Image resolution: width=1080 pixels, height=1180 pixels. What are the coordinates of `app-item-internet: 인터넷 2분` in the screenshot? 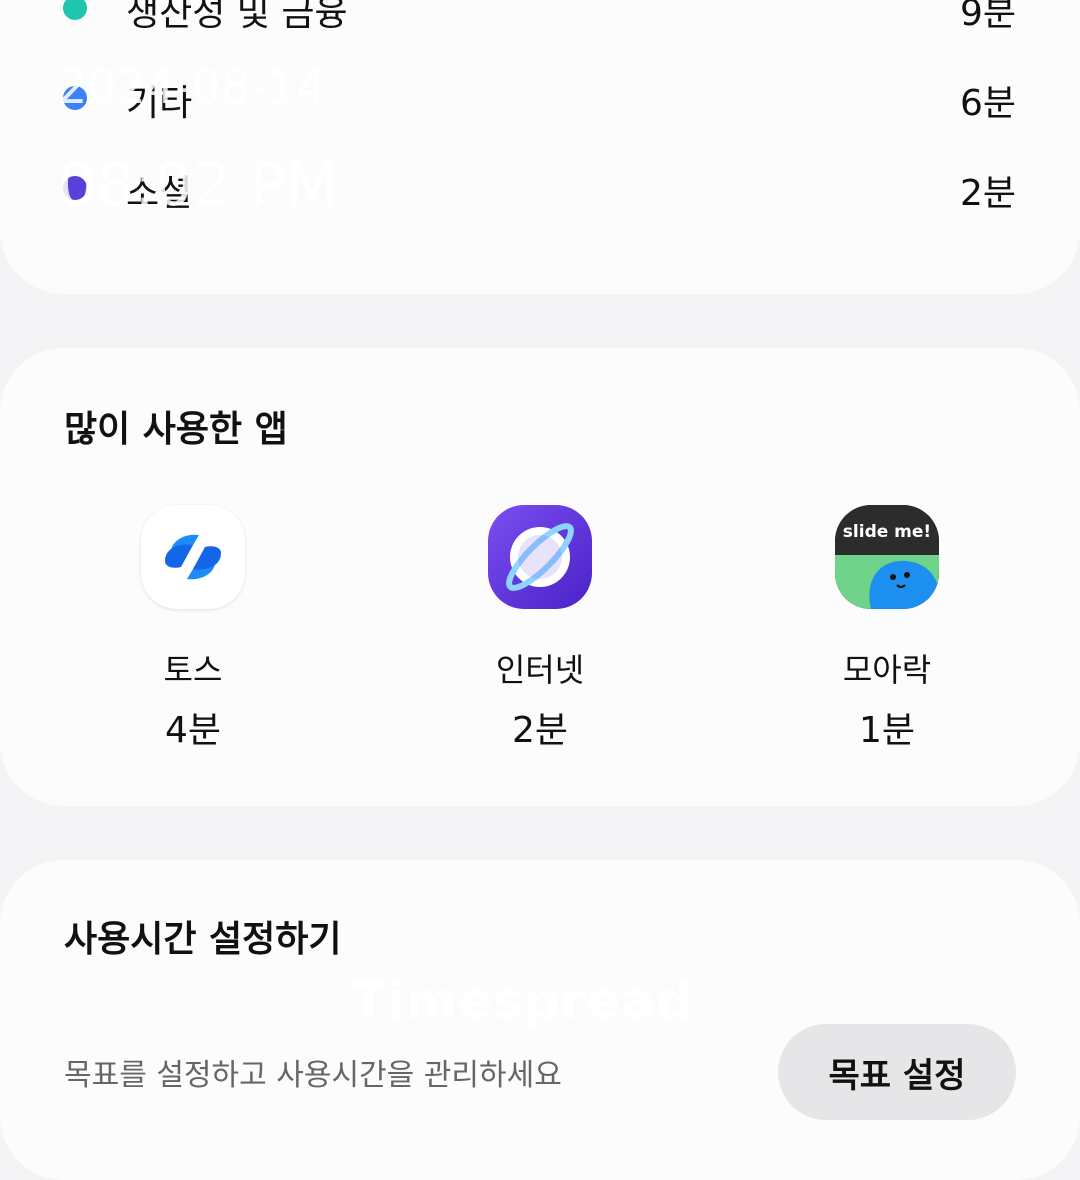 It's located at (540, 629).